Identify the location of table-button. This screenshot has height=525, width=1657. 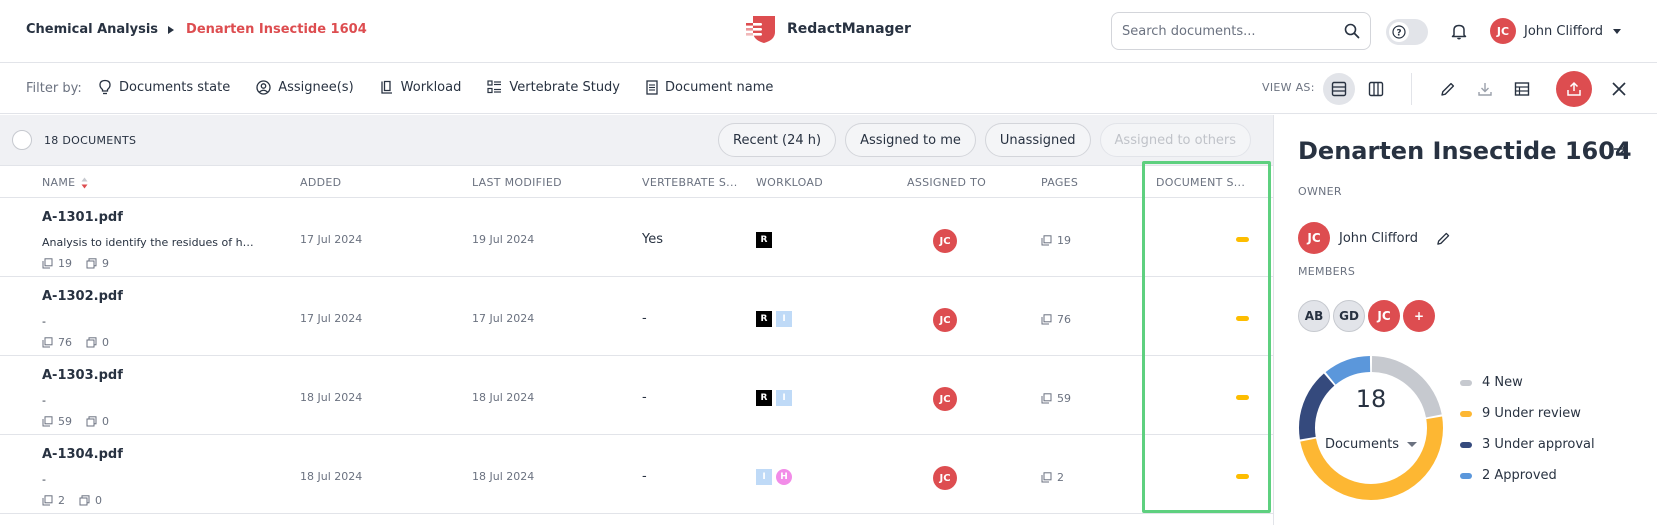
(1522, 89).